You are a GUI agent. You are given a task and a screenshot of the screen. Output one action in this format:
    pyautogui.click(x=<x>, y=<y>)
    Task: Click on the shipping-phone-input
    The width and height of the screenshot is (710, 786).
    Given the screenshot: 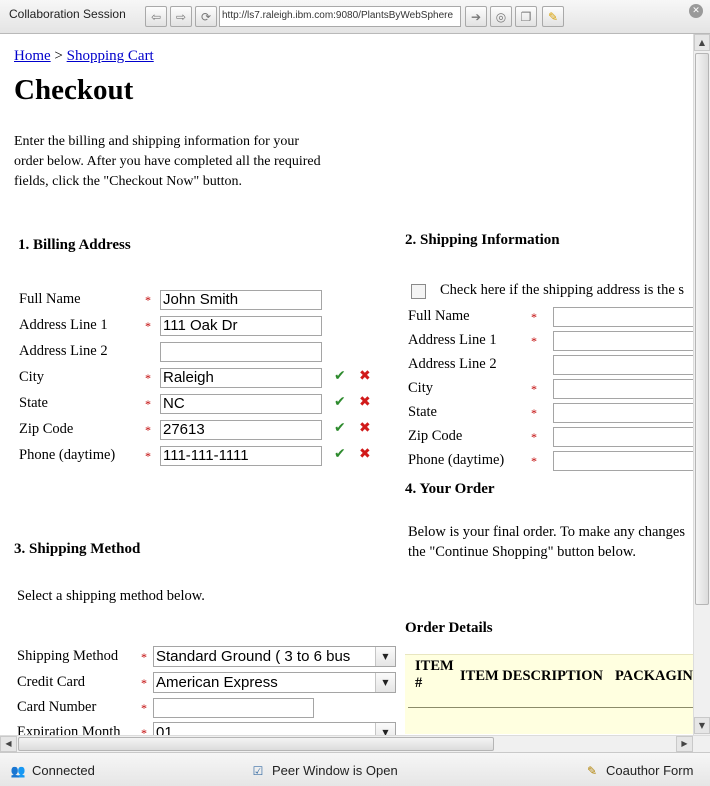 What is the action you would take?
    pyautogui.click(x=623, y=461)
    